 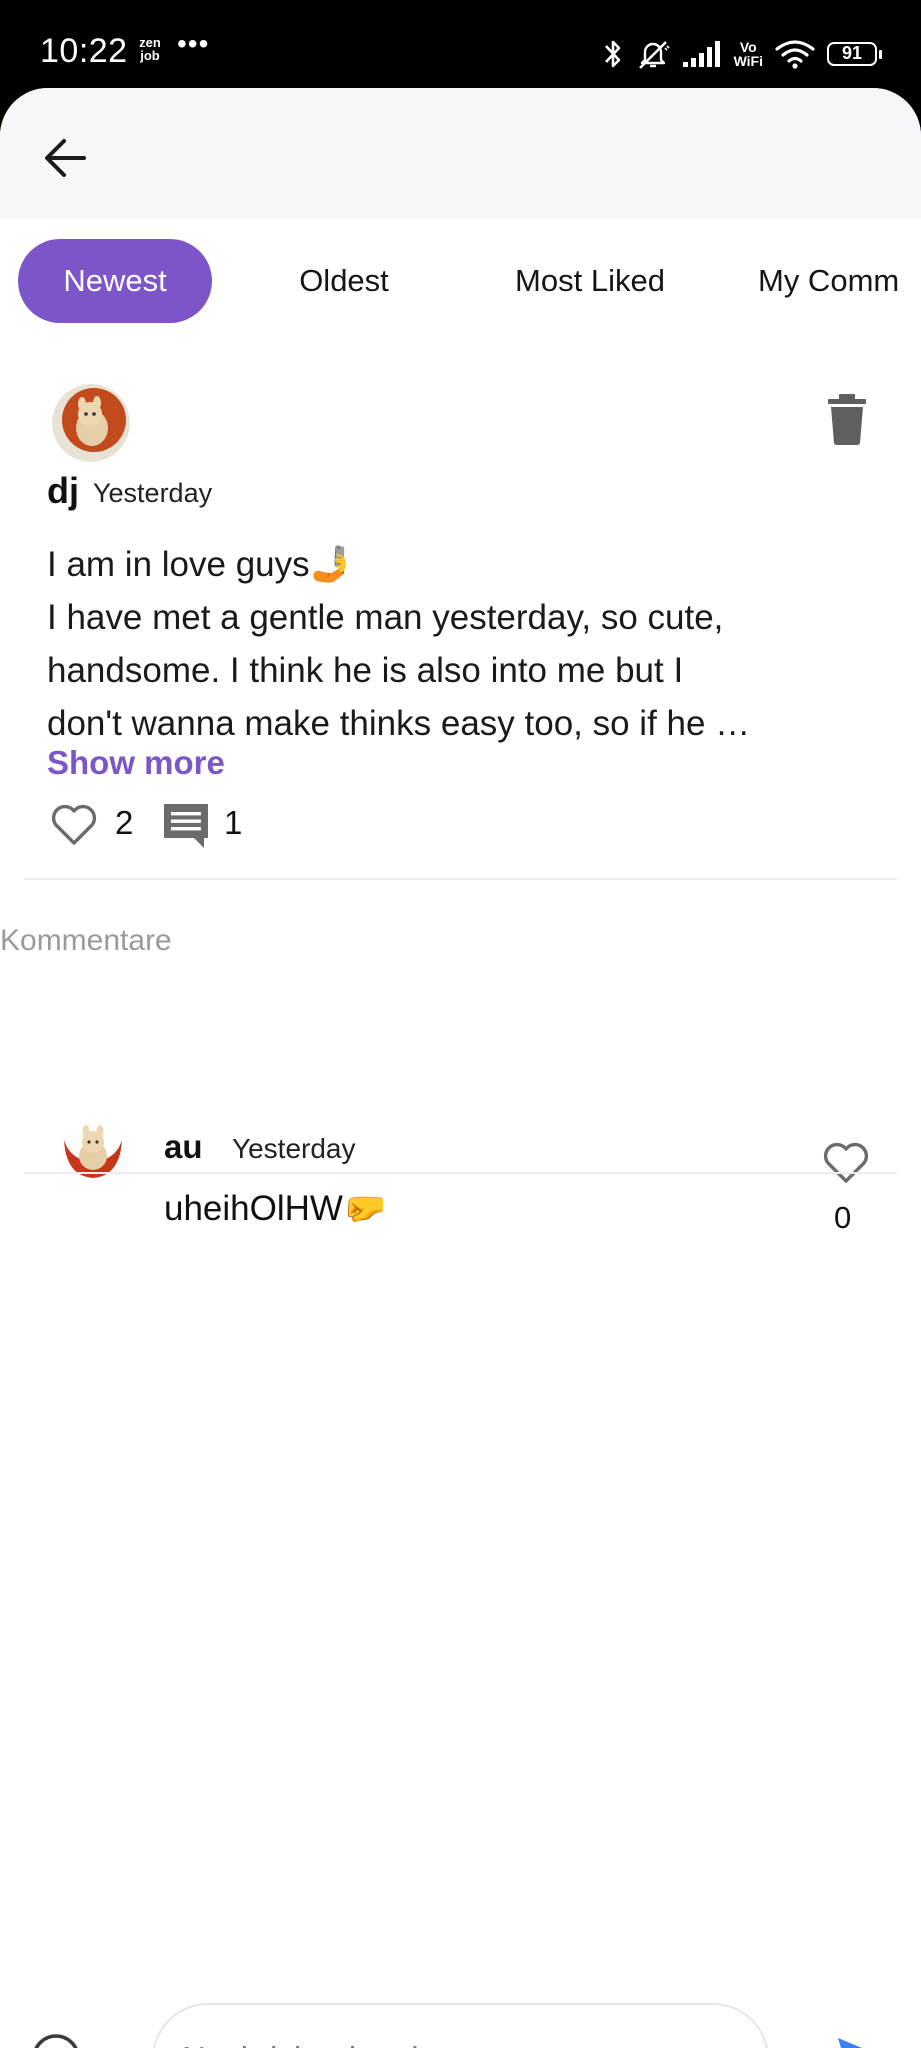 I want to click on trash-icon, so click(x=847, y=419).